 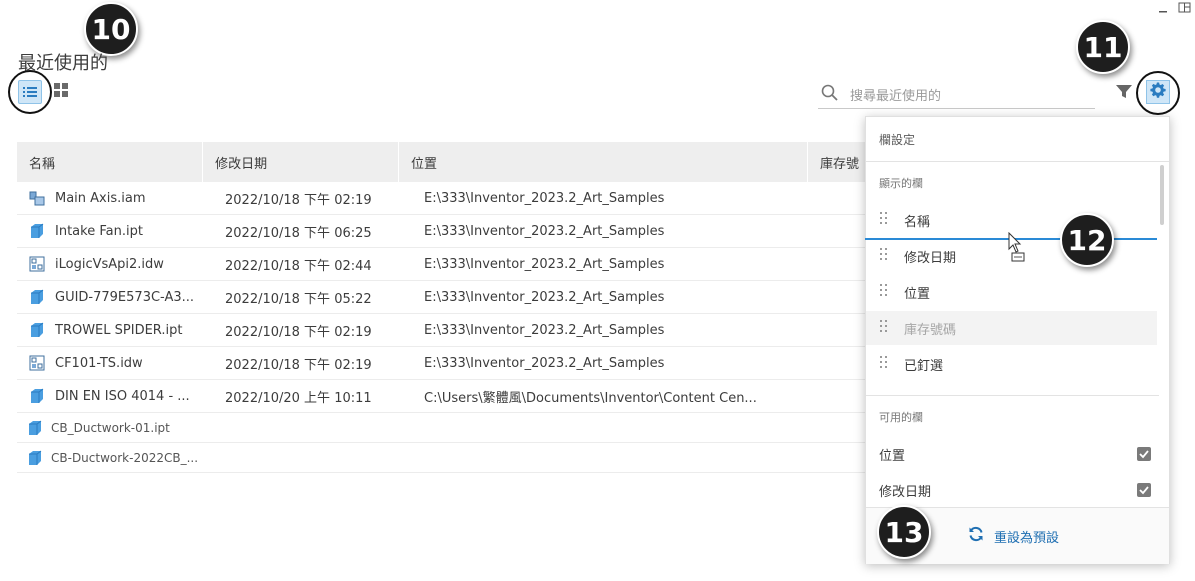 I want to click on available-column-label: 位置, so click(x=892, y=456).